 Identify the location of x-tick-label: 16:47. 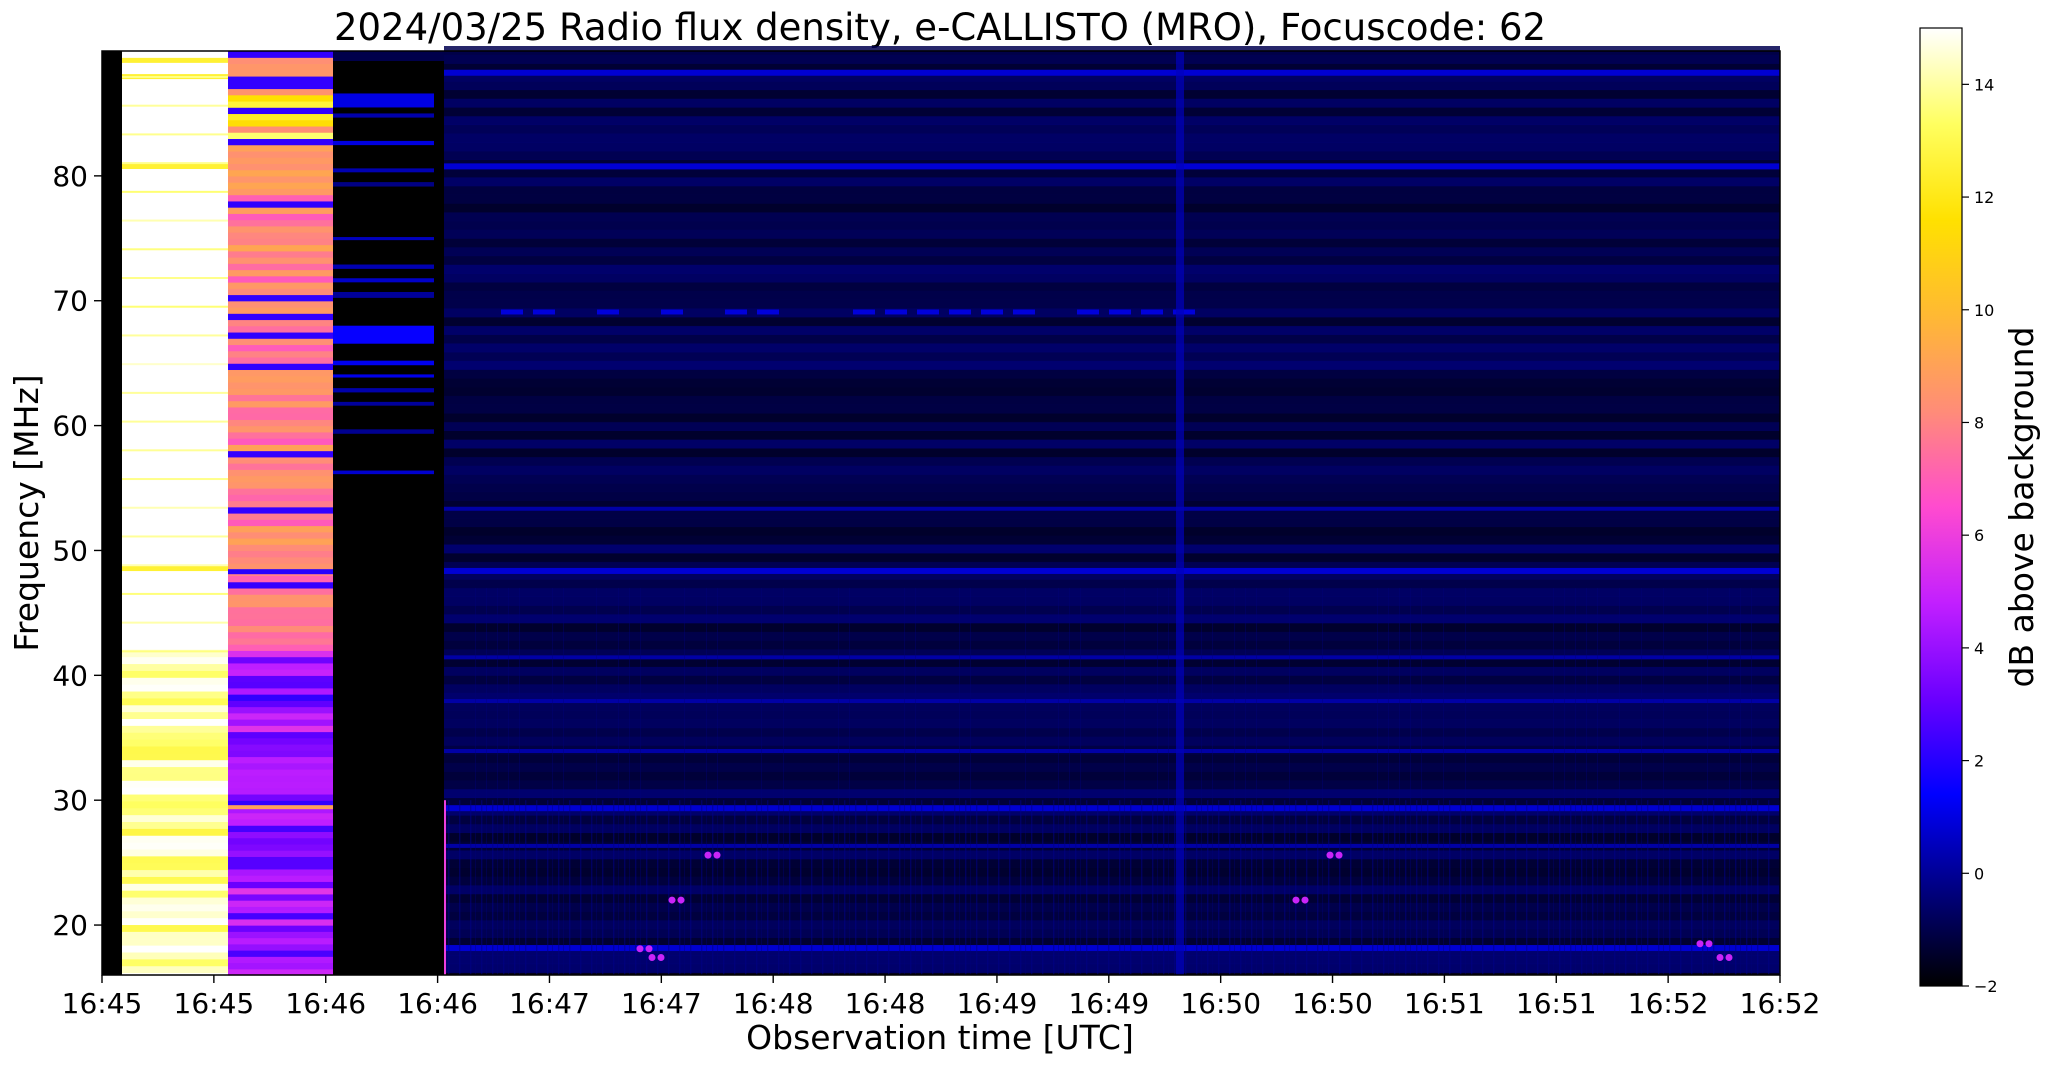
(549, 1003).